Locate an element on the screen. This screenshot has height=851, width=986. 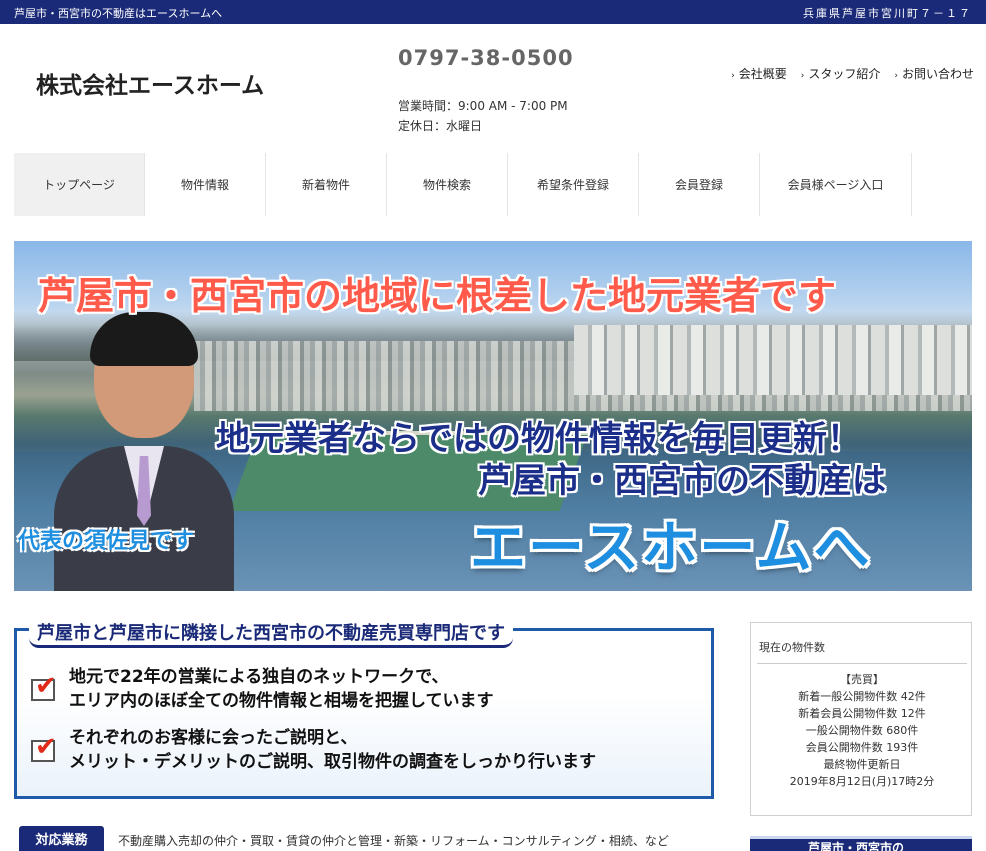
link-company-profile: › 会社概要 is located at coordinates (759, 73).